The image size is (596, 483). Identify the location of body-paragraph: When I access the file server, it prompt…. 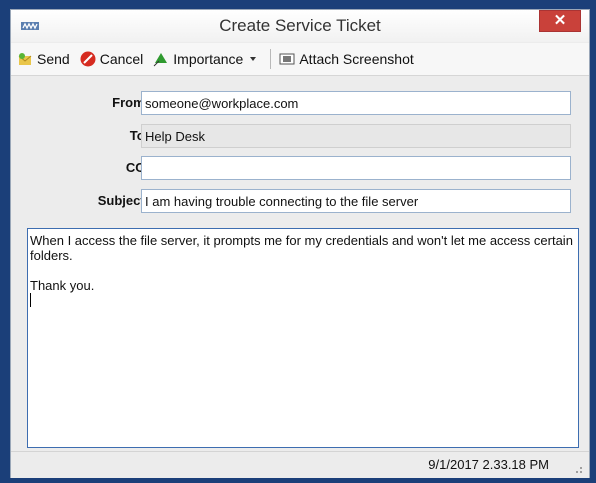
(301, 248).